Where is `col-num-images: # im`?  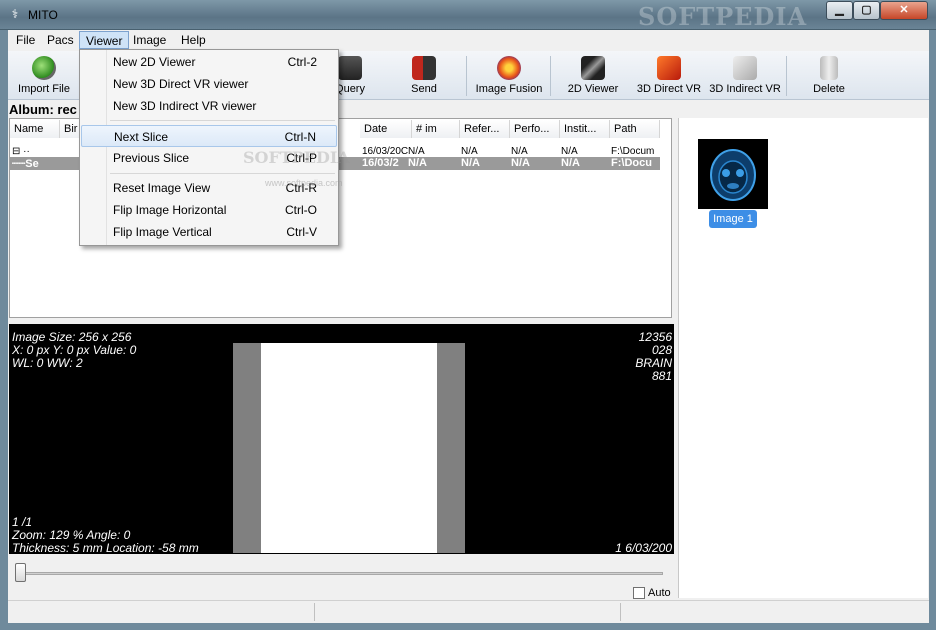
col-num-images: # im is located at coordinates (436, 129).